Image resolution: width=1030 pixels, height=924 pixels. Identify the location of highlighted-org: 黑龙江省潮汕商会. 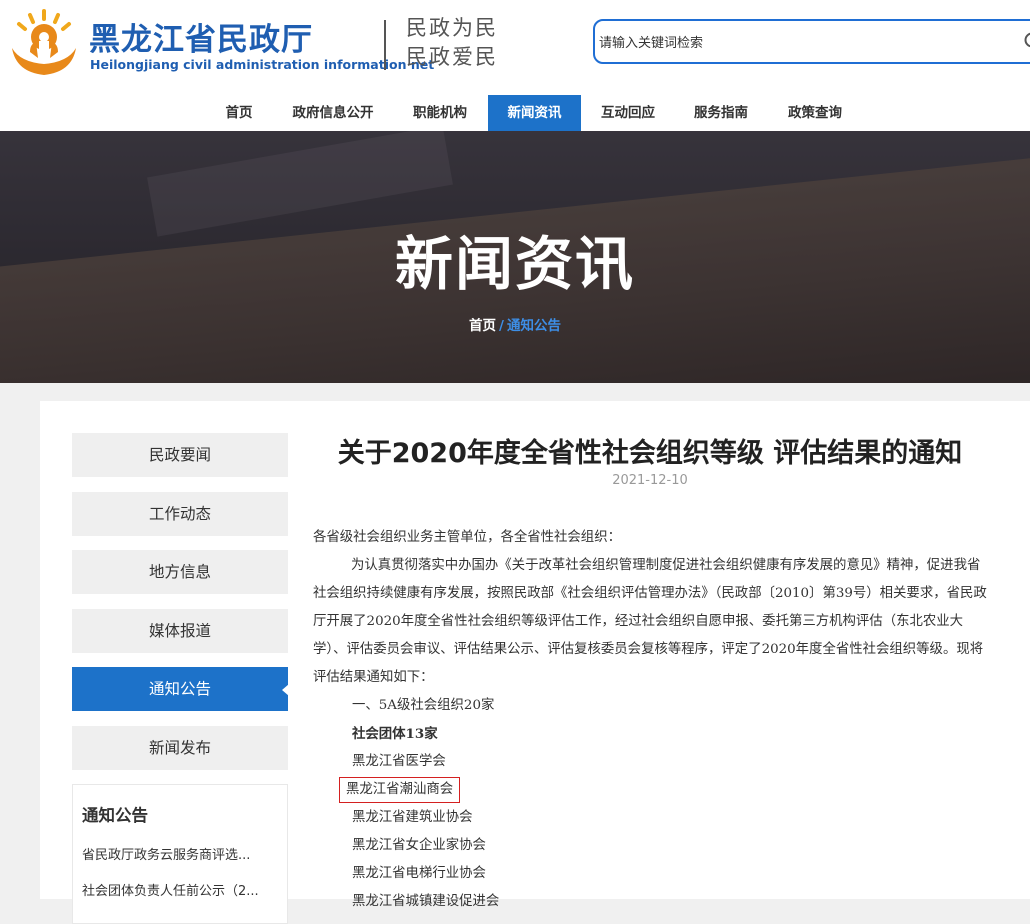
(399, 790).